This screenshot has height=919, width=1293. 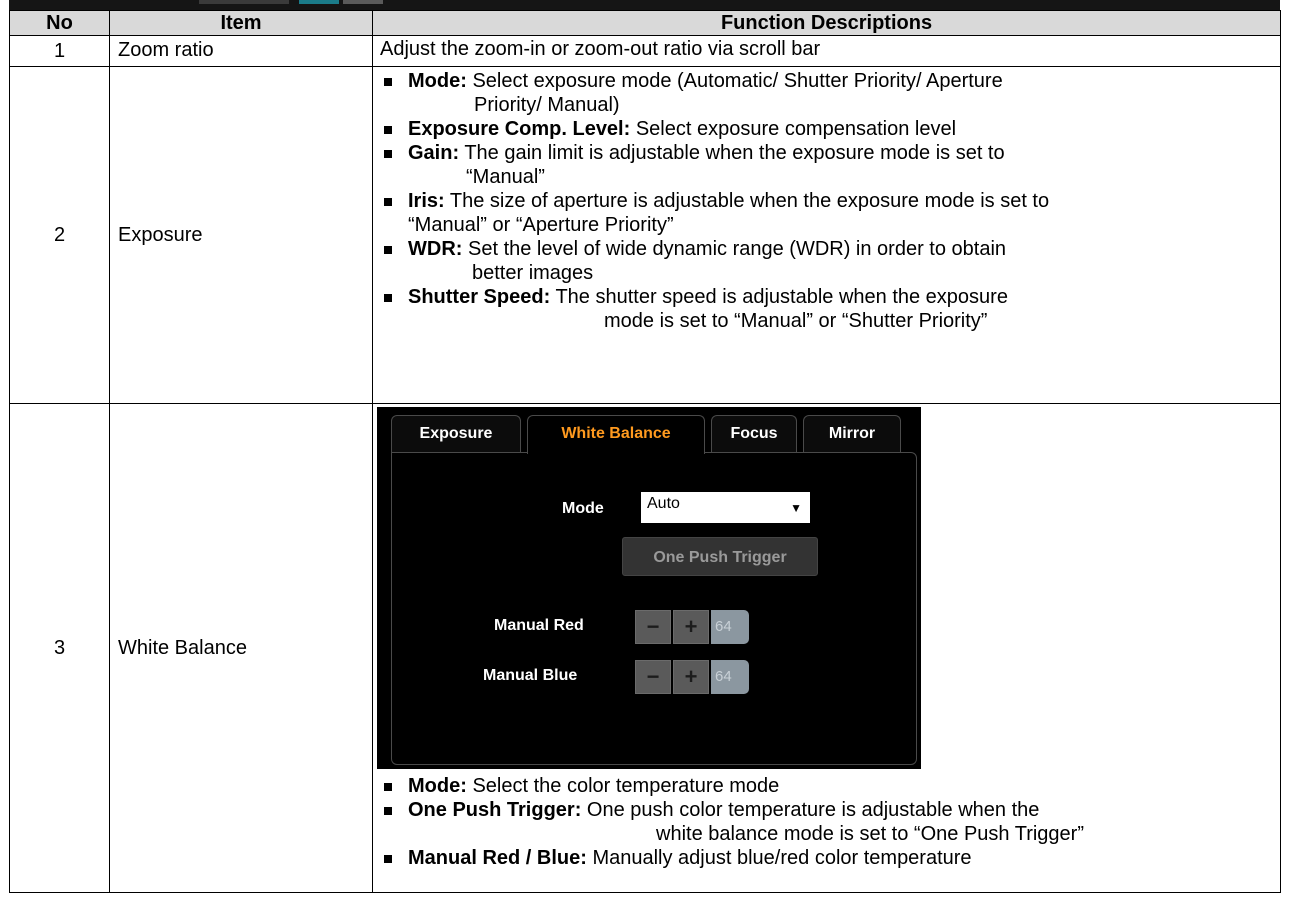 I want to click on bullet-continuation: better images, so click(x=533, y=273).